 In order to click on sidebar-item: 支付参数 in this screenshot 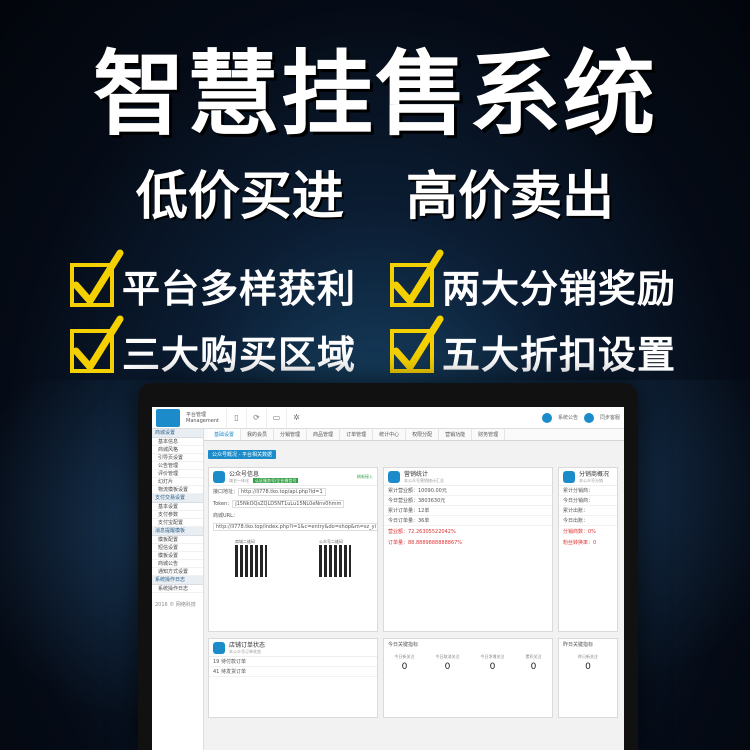, I will do `click(177, 515)`.